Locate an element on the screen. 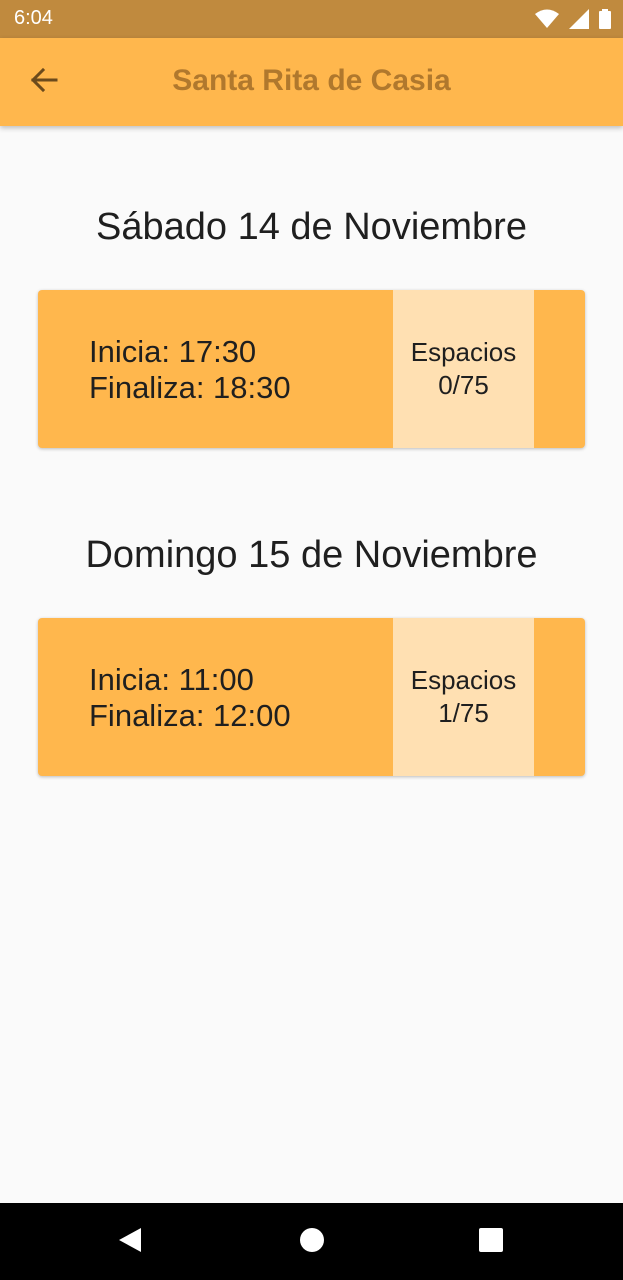  signal-icon is located at coordinates (579, 21).